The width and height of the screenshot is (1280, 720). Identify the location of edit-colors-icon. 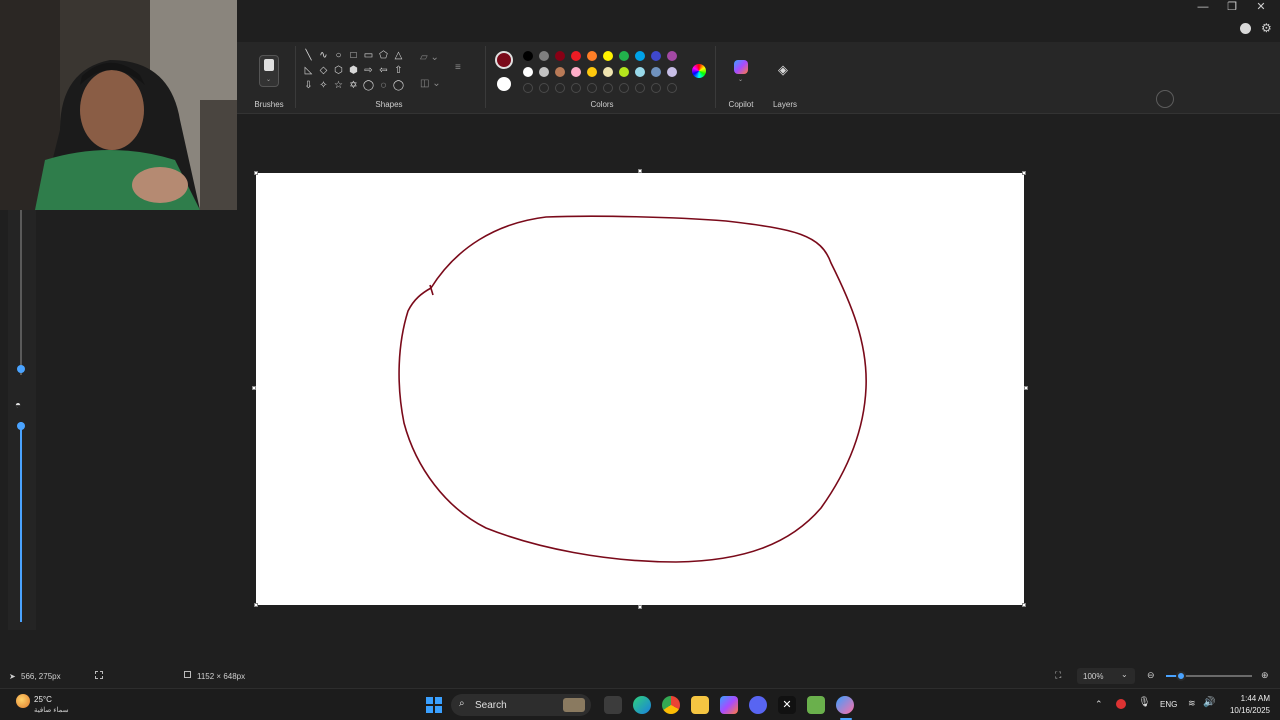
(699, 71).